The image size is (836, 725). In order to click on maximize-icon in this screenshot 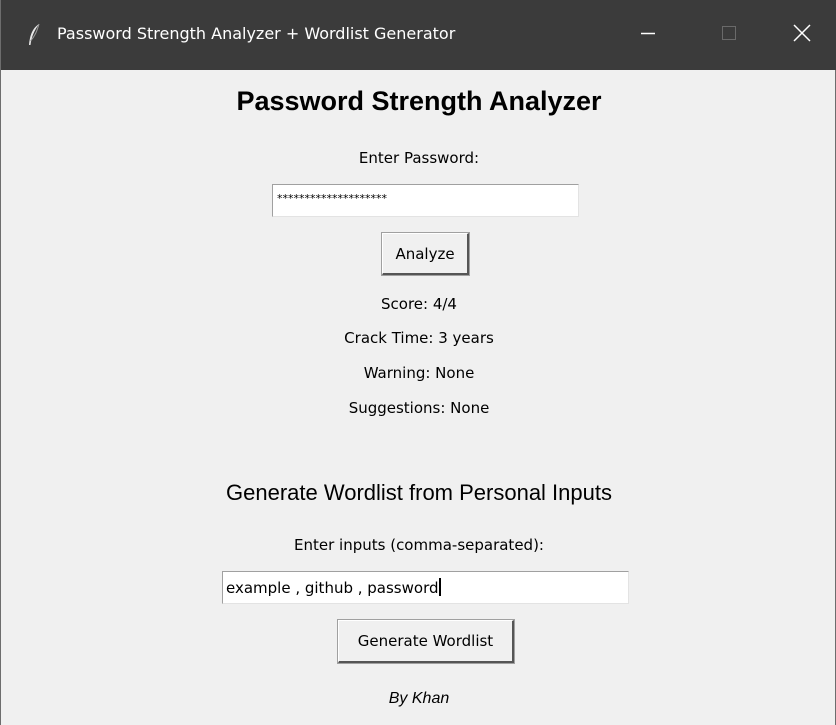, I will do `click(729, 35)`.